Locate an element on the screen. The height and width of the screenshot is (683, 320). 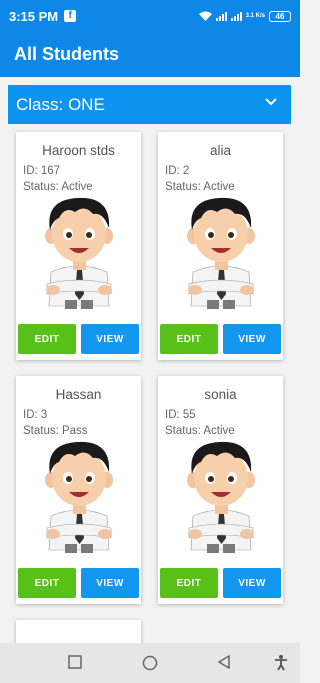
student-card: Hassan ID: 3 Status: Pass EDIT VIEW is located at coordinates (78, 490).